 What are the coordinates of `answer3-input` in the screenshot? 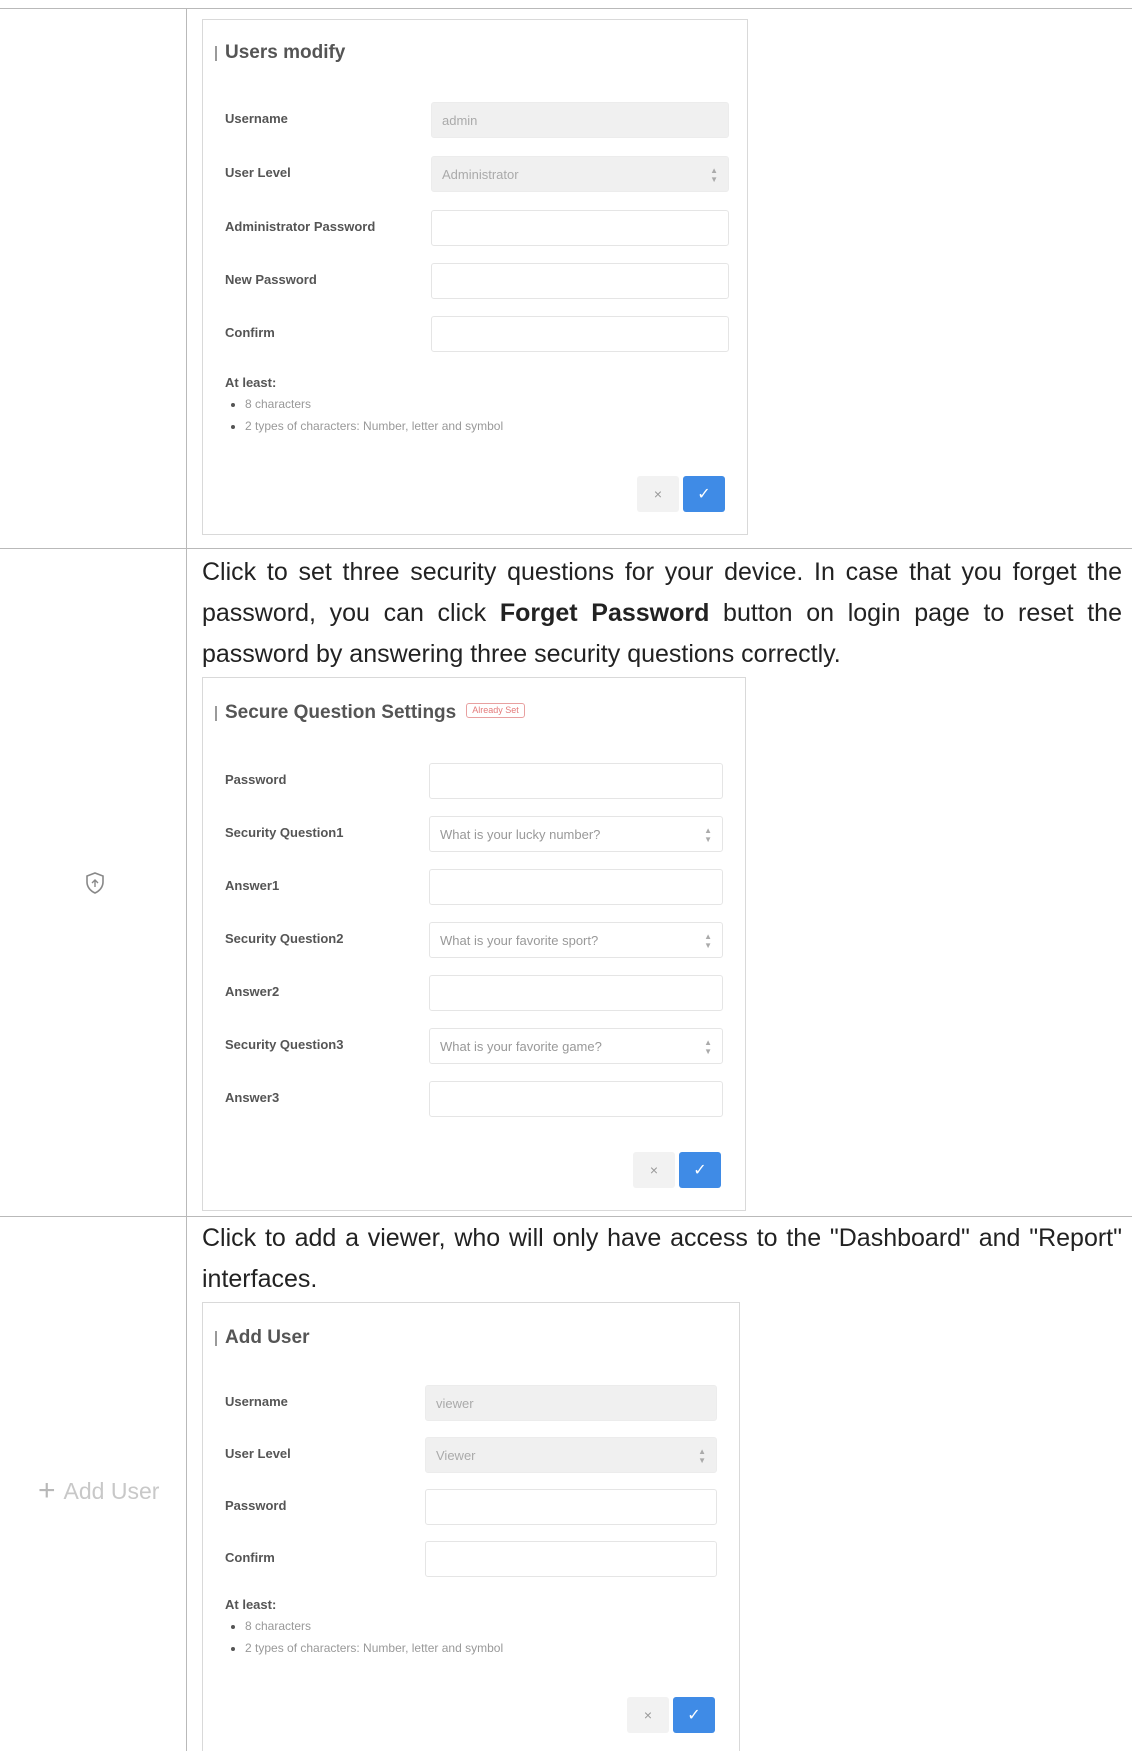 It's located at (576, 1099).